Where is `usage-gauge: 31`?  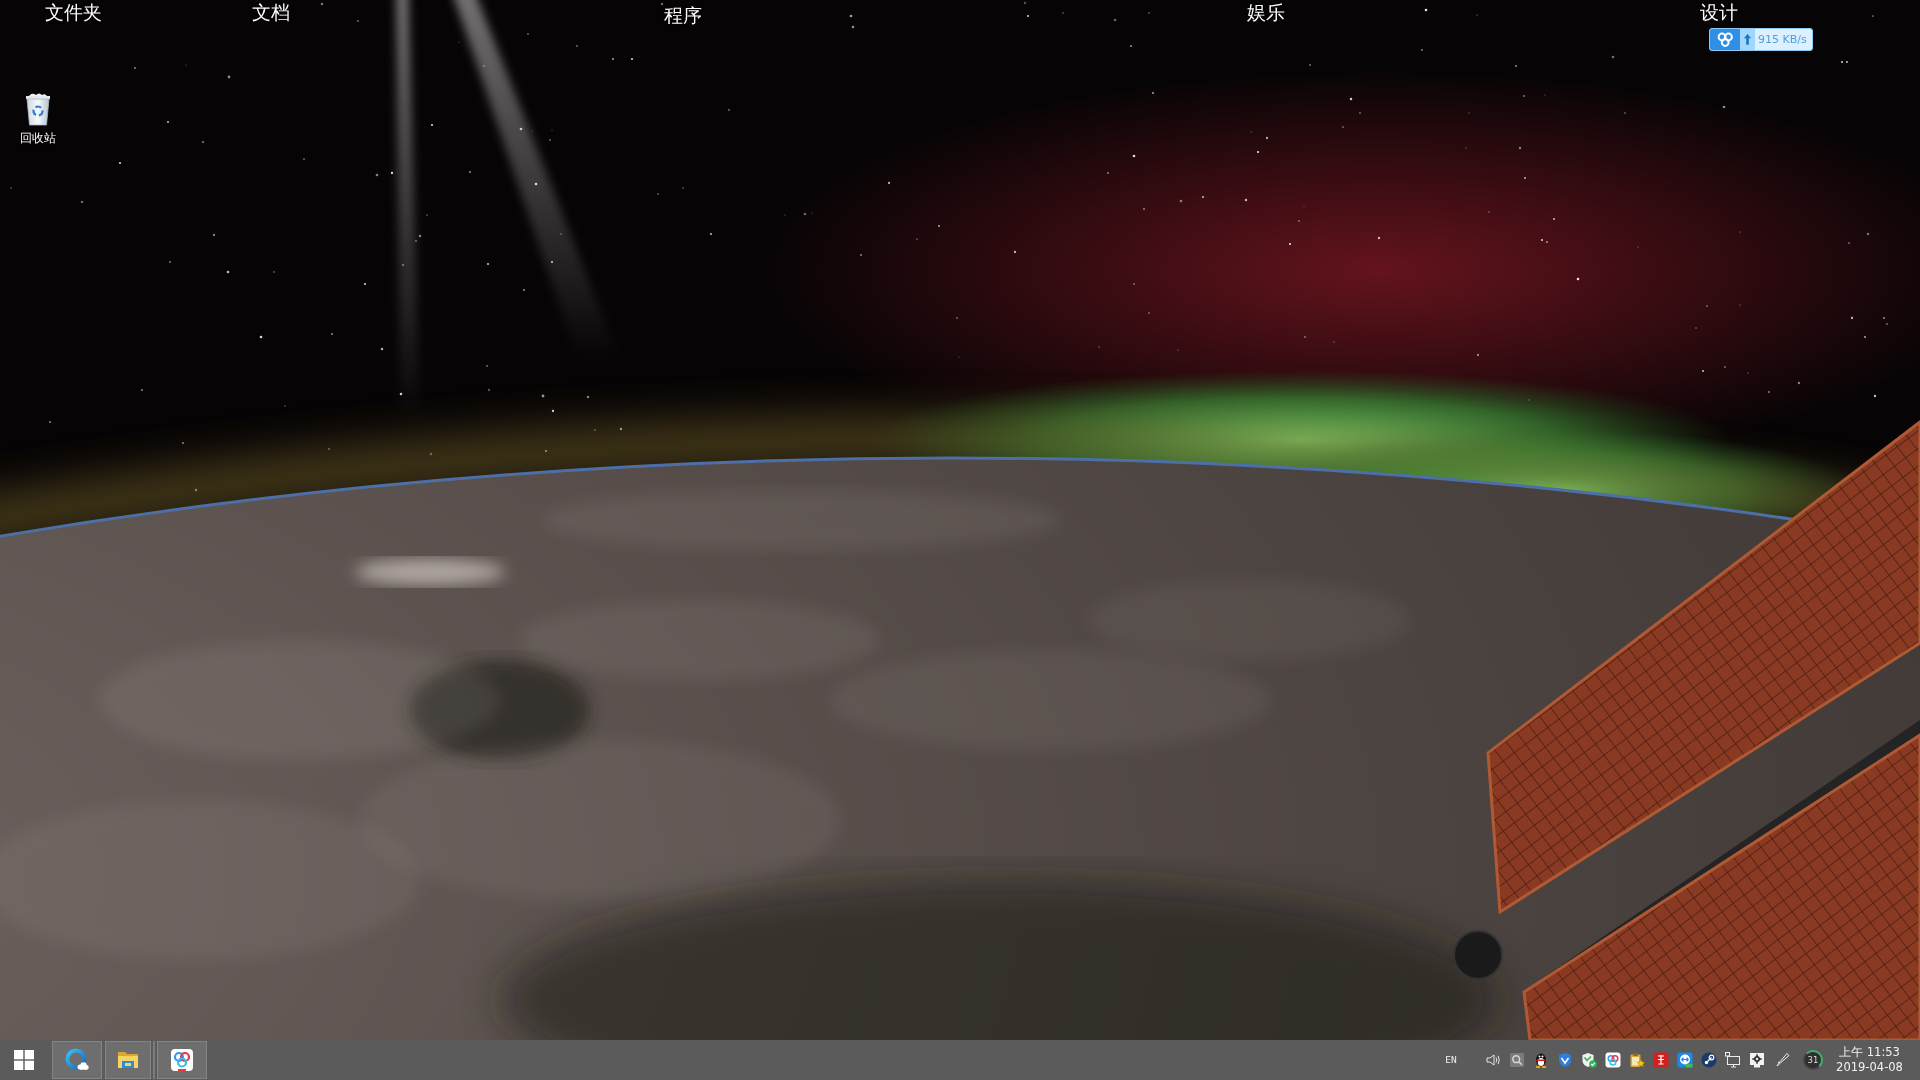
usage-gauge: 31 is located at coordinates (1813, 1060).